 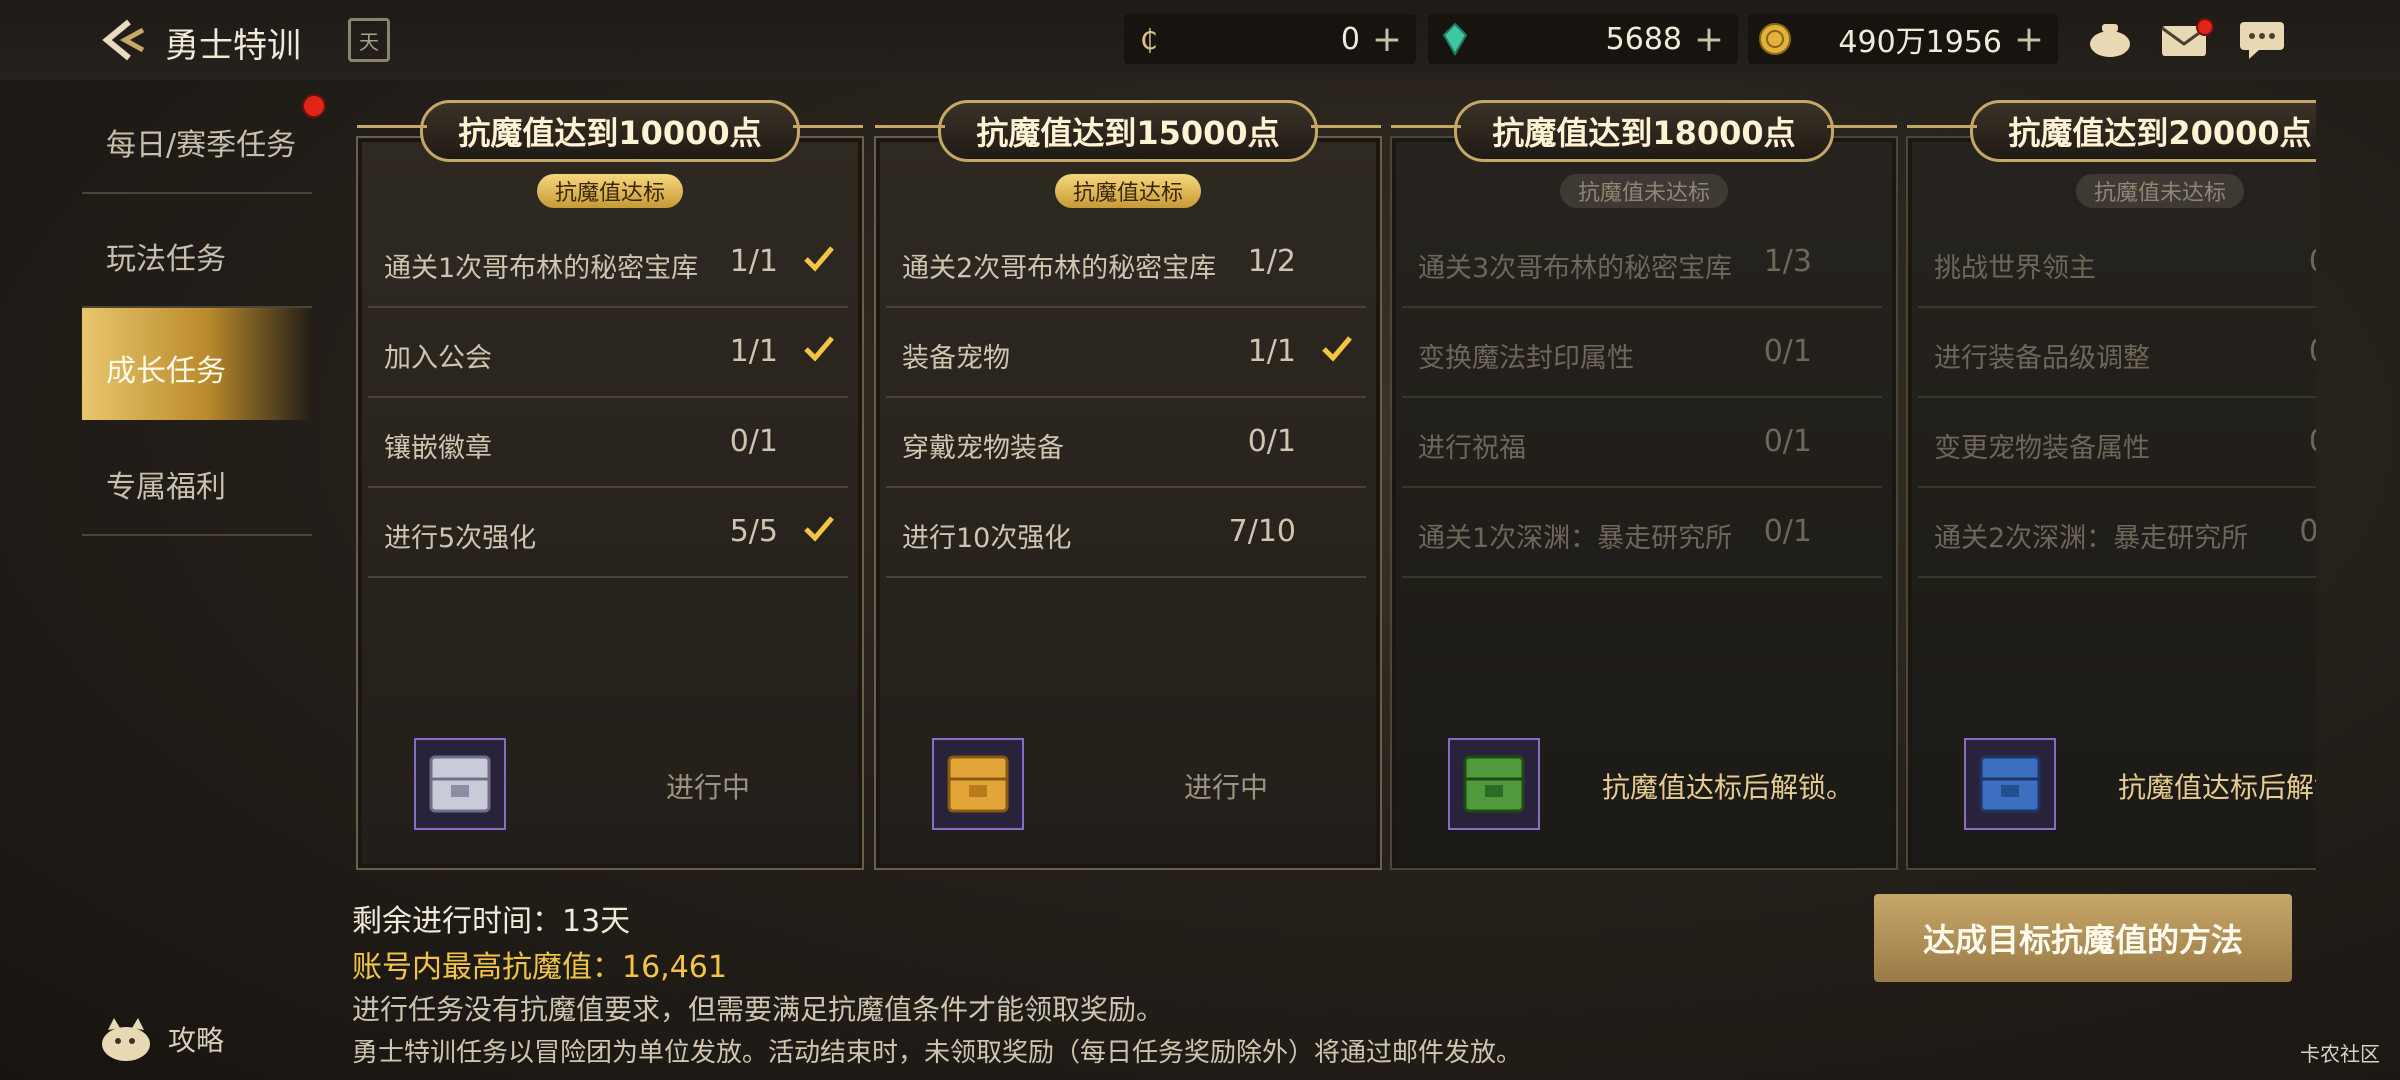 What do you see at coordinates (608, 533) in the screenshot?
I see `task-row: 进行5次强化 5/5` at bounding box center [608, 533].